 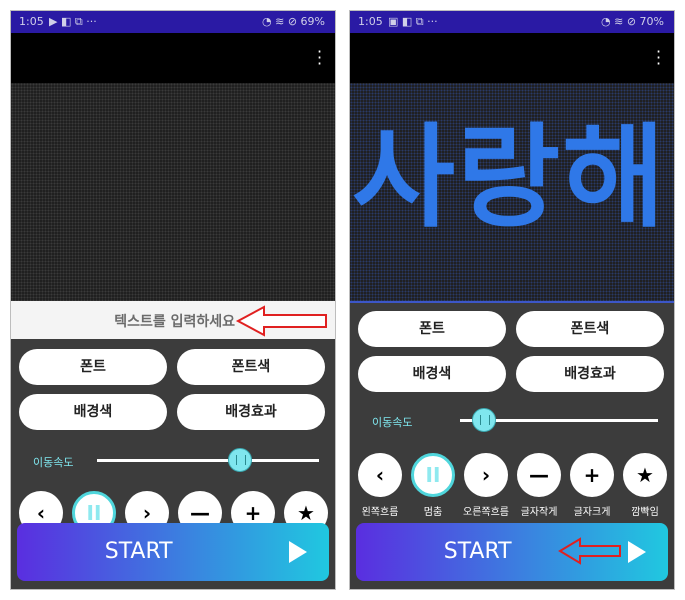 I want to click on notification-icons: ▣ ◧ ⧉ ···, so click(x=413, y=21).